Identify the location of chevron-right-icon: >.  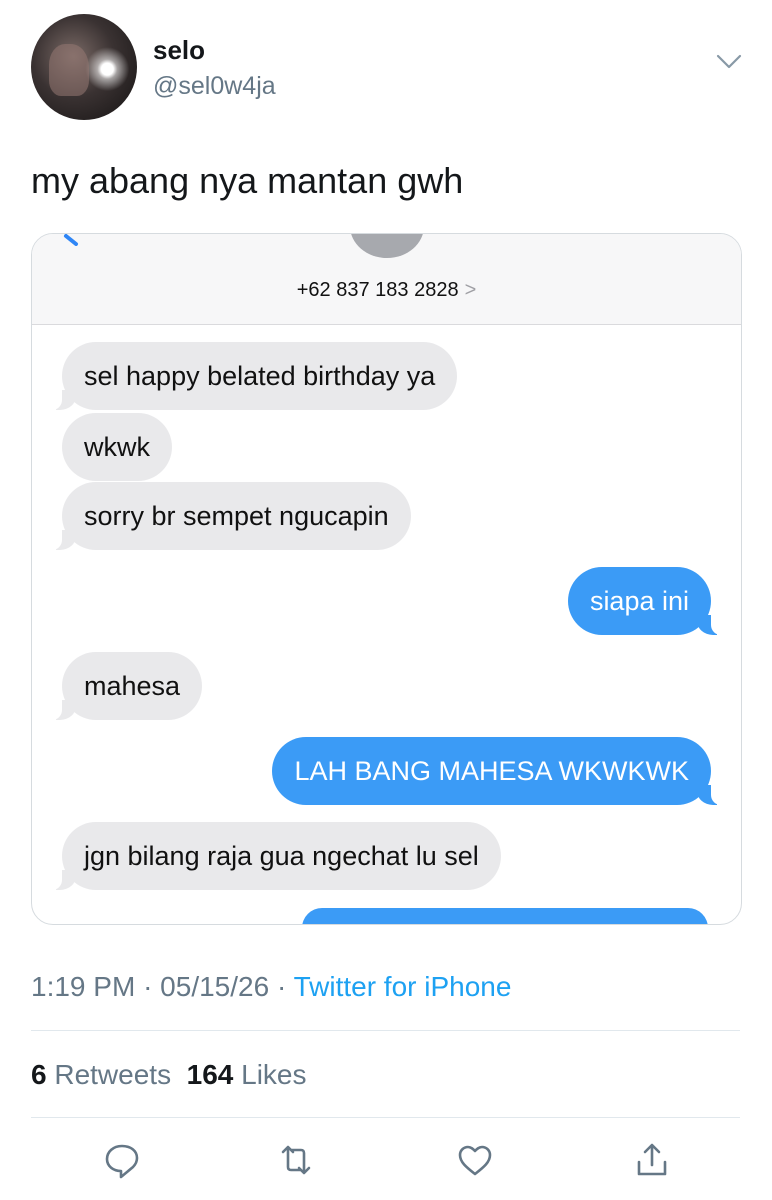
(470, 290).